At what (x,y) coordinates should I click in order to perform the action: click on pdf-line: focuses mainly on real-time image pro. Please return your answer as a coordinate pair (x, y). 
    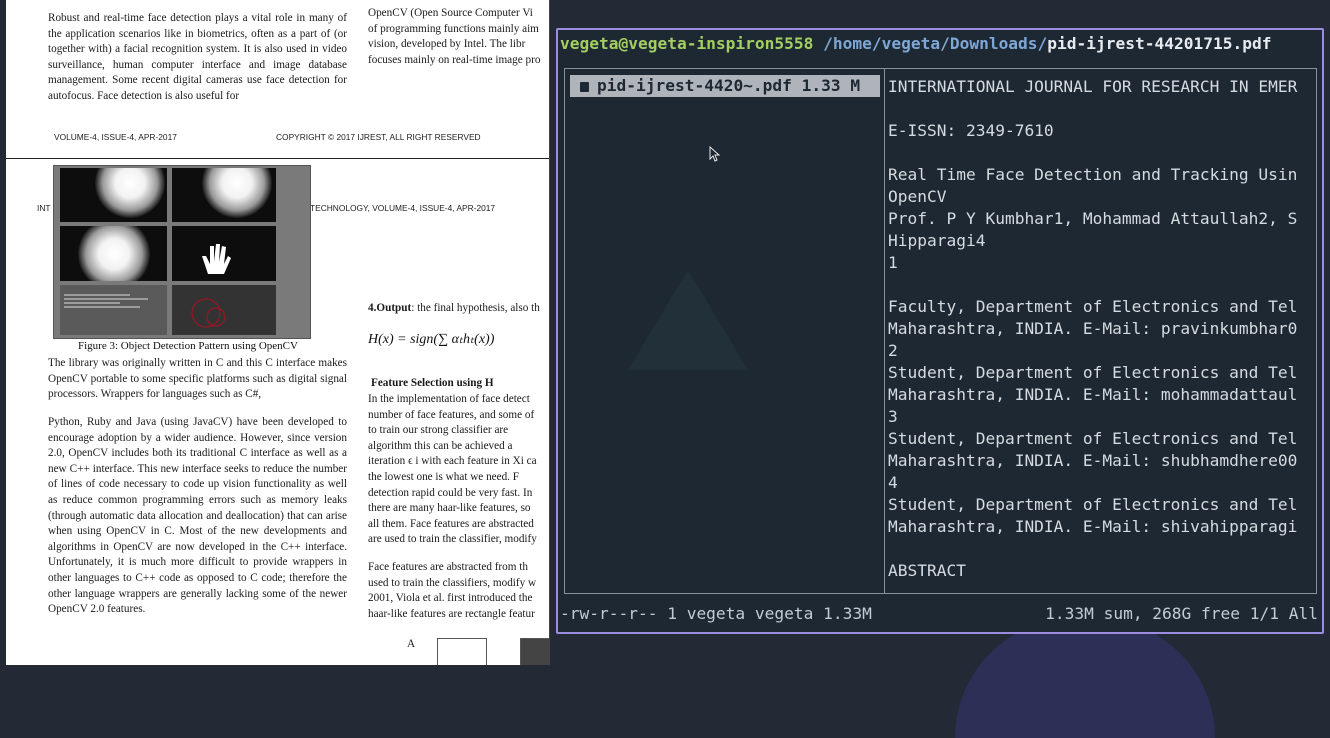
    Looking at the image, I should click on (454, 59).